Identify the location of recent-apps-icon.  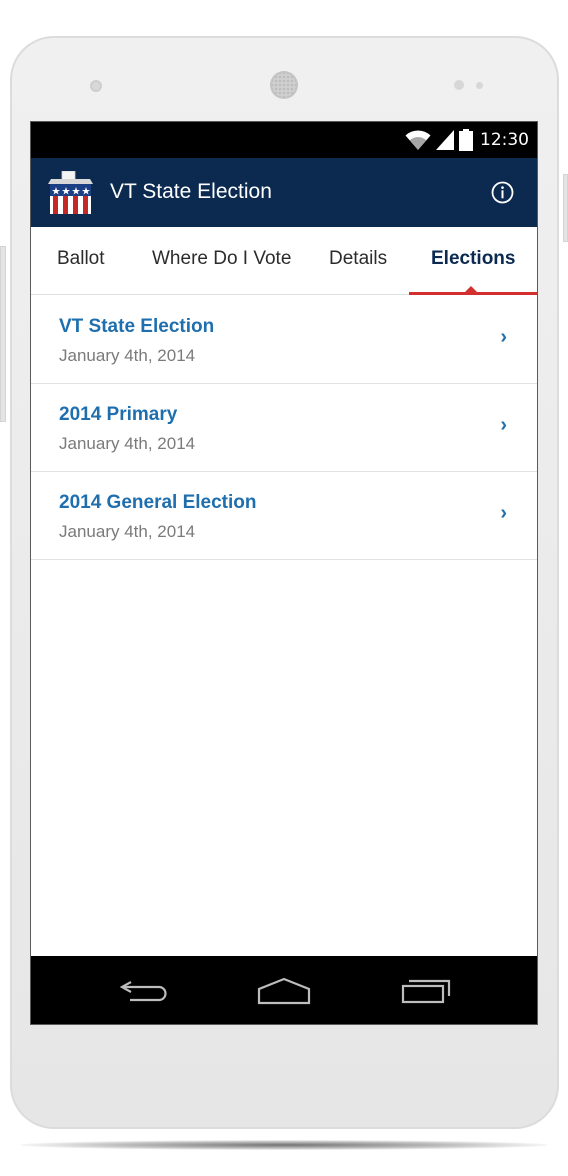
(427, 991).